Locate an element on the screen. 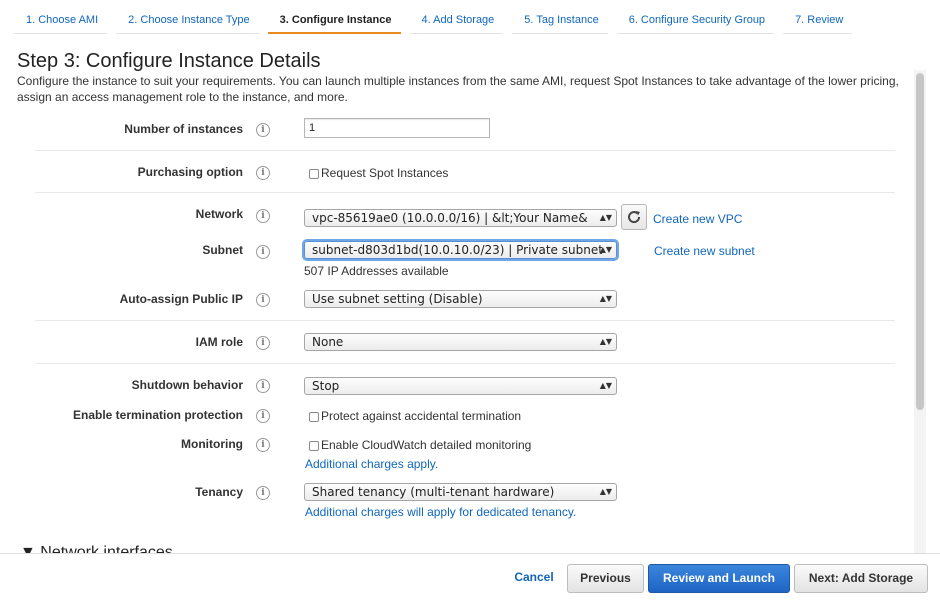 The width and height of the screenshot is (940, 605). cancel-button: Cancel is located at coordinates (534, 578).